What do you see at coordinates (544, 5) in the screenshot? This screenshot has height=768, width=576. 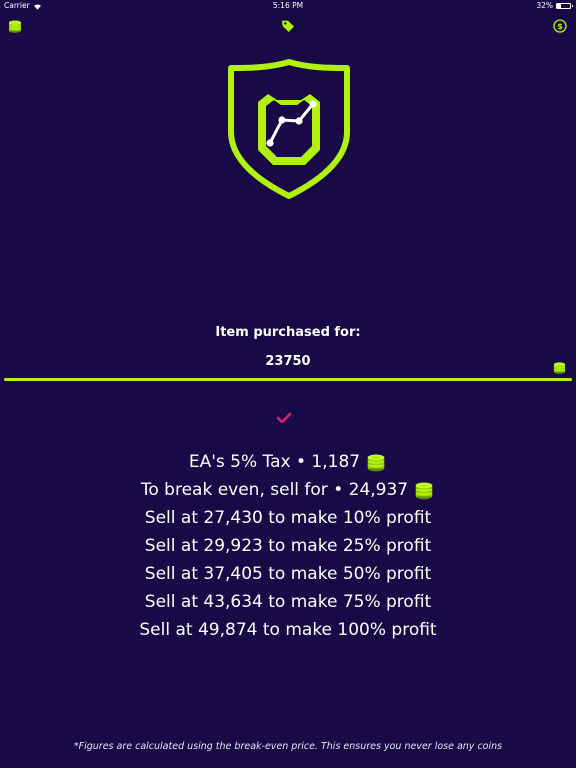 I see `battery-percent: 32%` at bounding box center [544, 5].